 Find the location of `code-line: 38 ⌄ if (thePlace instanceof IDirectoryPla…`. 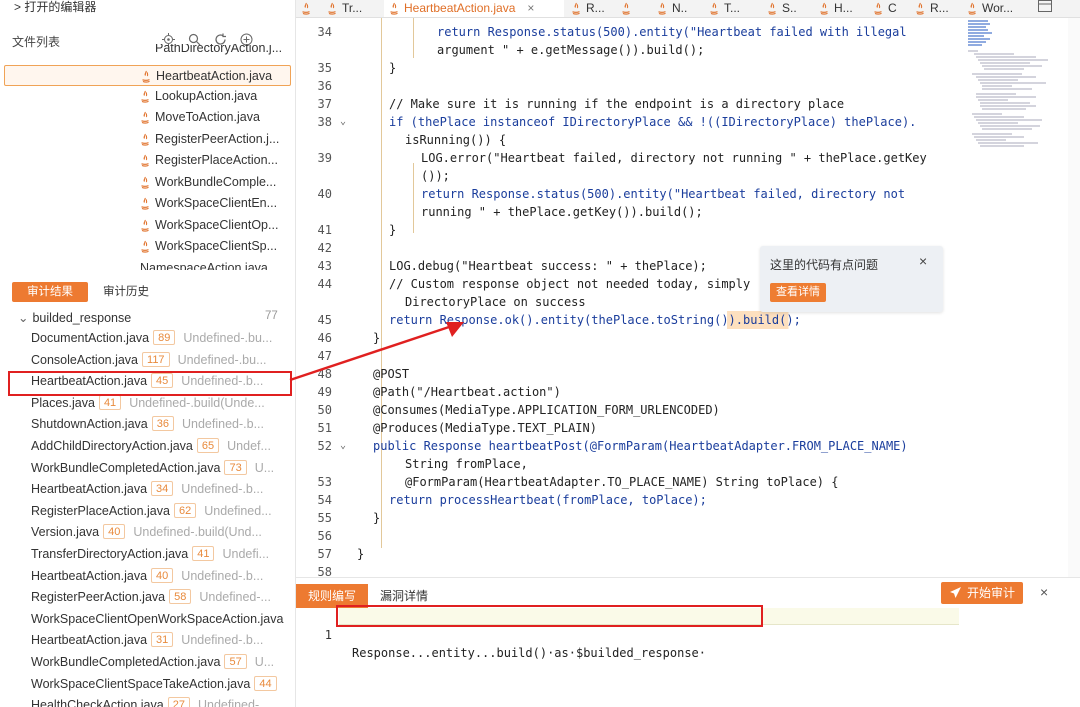

code-line: 38 ⌄ if (thePlace instanceof IDirectoryPla… is located at coordinates (617, 122).